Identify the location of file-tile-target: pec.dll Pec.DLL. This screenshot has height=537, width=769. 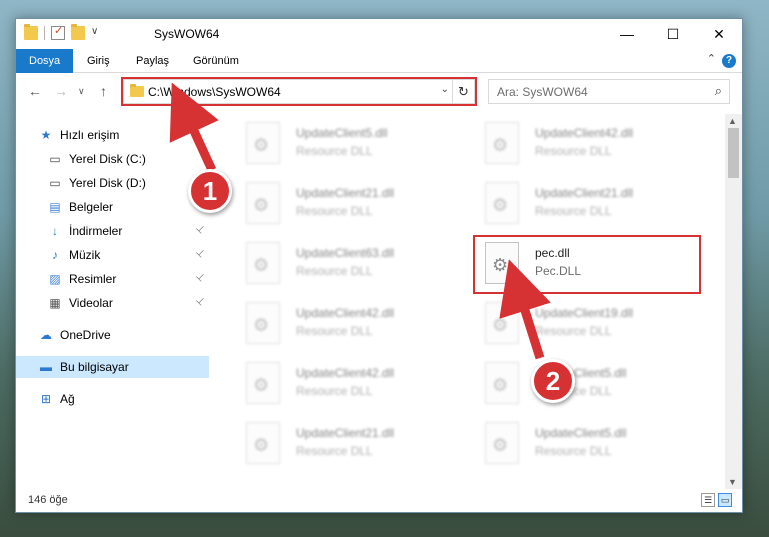
(587, 262).